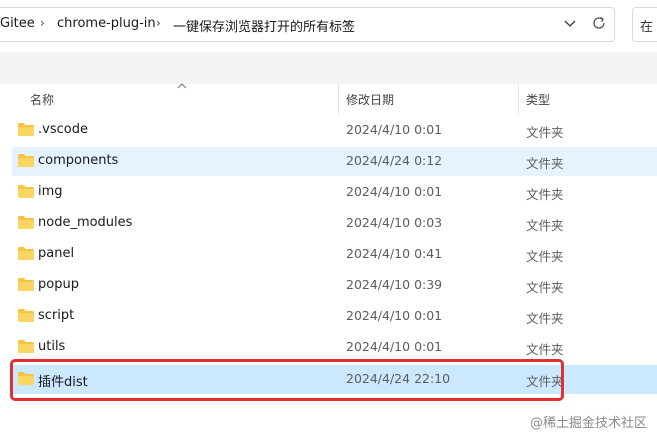  What do you see at coordinates (17, 23) in the screenshot?
I see `breadcrumb-gitee: Gitee` at bounding box center [17, 23].